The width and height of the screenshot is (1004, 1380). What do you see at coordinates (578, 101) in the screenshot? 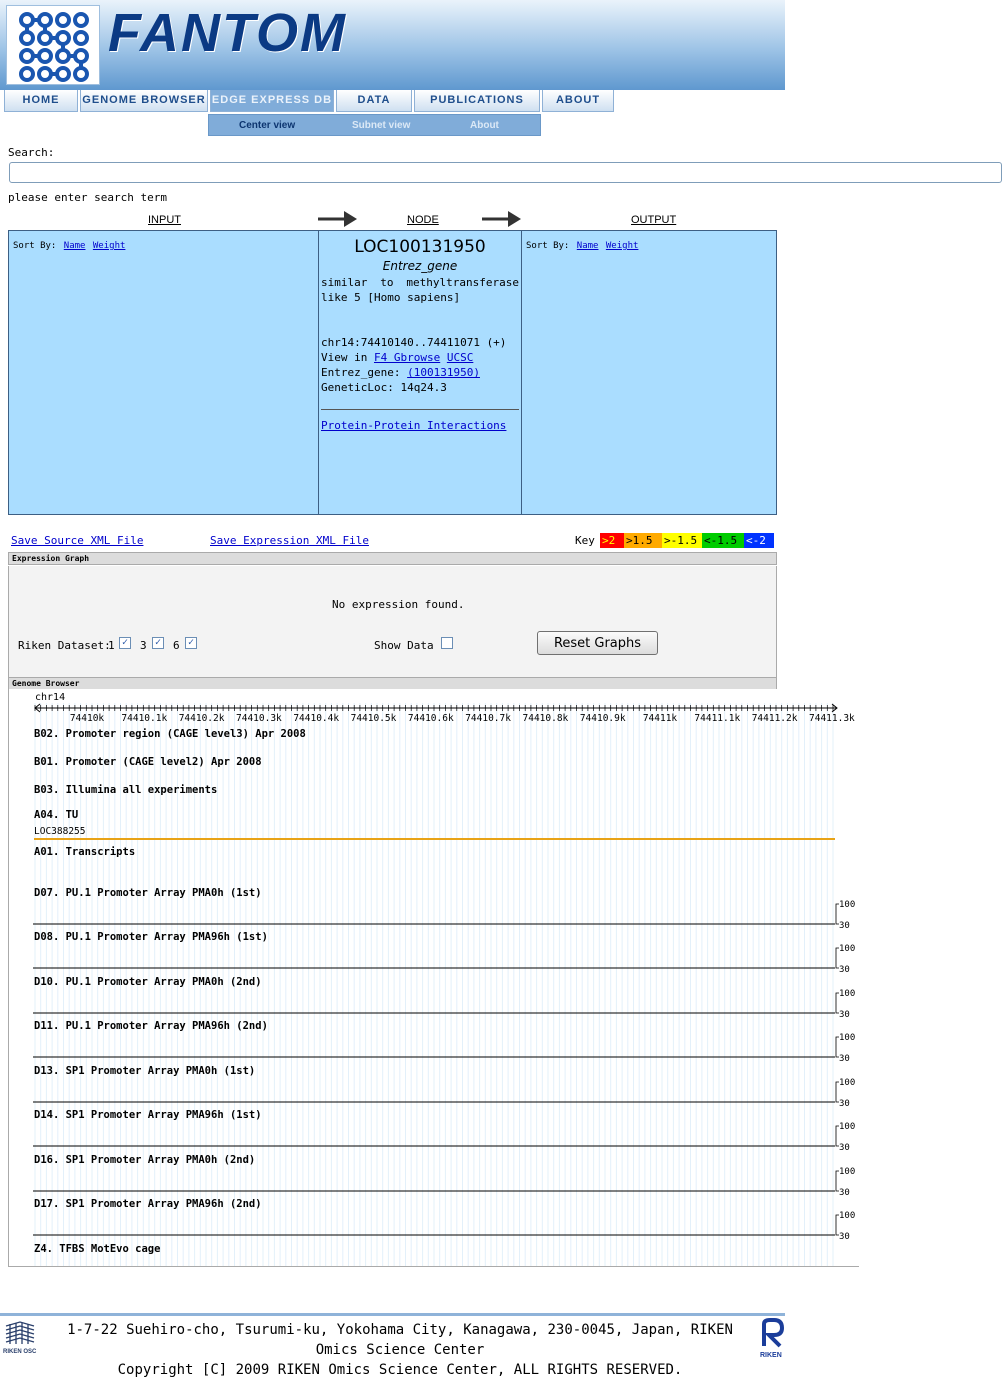
I see `tab-about: ABOUT` at bounding box center [578, 101].